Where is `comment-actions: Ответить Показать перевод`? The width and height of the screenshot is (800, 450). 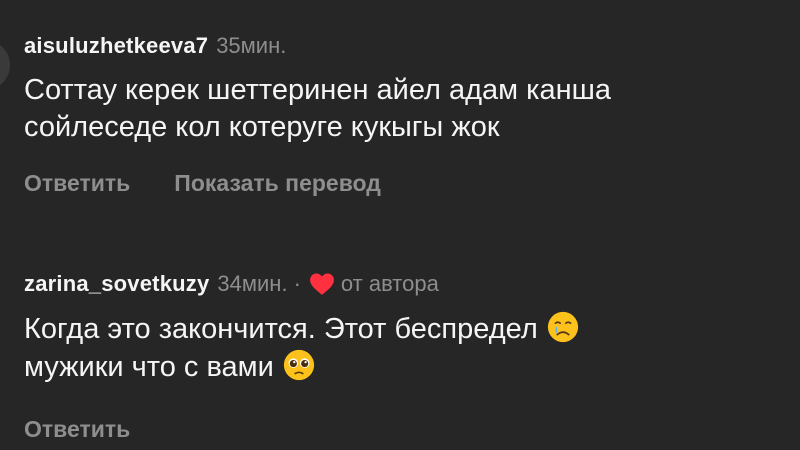
comment-actions: Ответить Показать перевод is located at coordinates (402, 183).